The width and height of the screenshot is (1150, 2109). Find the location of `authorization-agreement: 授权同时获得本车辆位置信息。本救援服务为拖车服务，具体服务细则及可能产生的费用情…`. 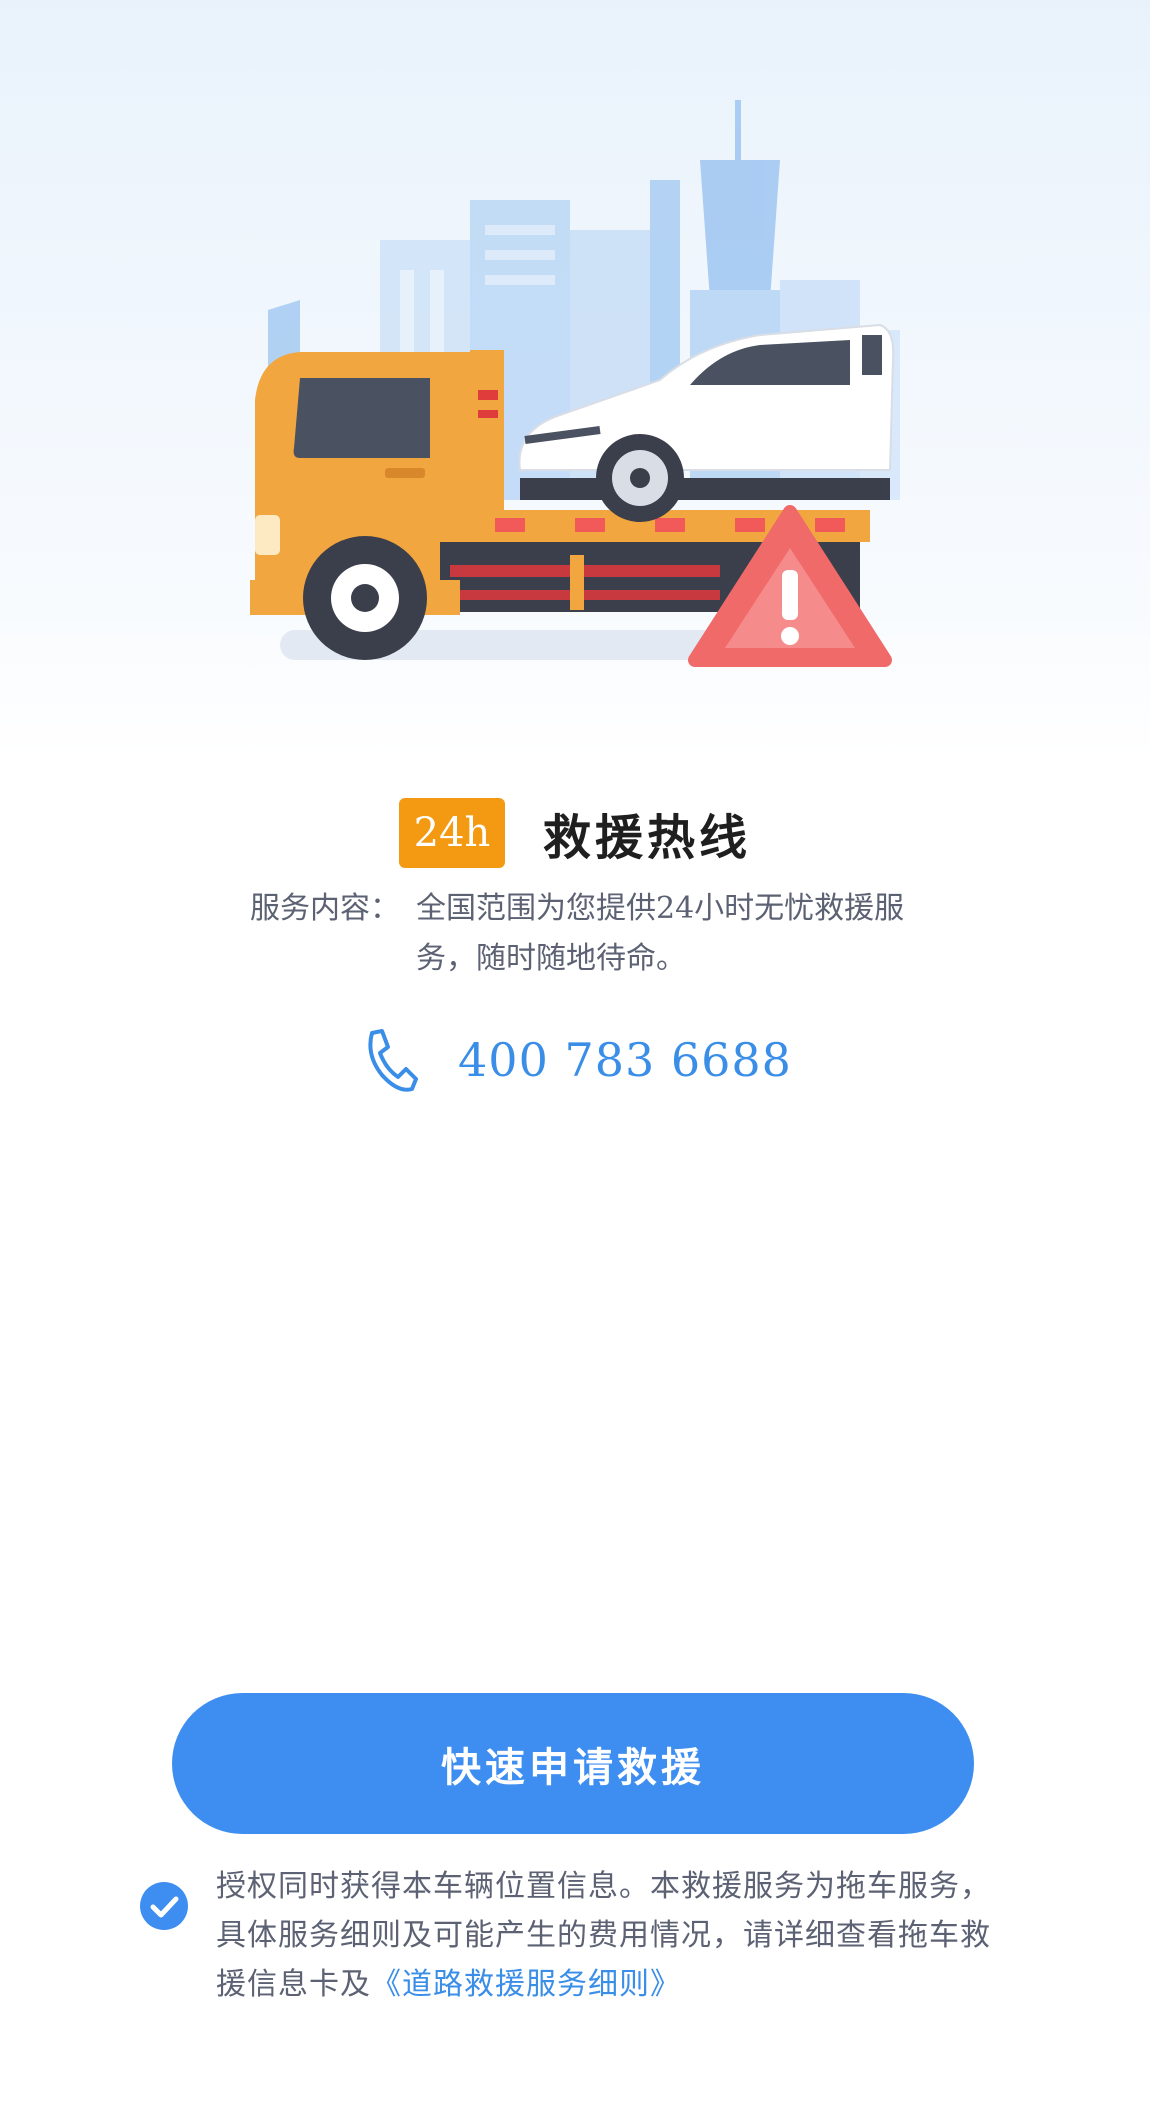

authorization-agreement: 授权同时获得本车辆位置信息。本救援服务为拖车服务，具体服务细则及可能产生的费用情… is located at coordinates (580, 1935).